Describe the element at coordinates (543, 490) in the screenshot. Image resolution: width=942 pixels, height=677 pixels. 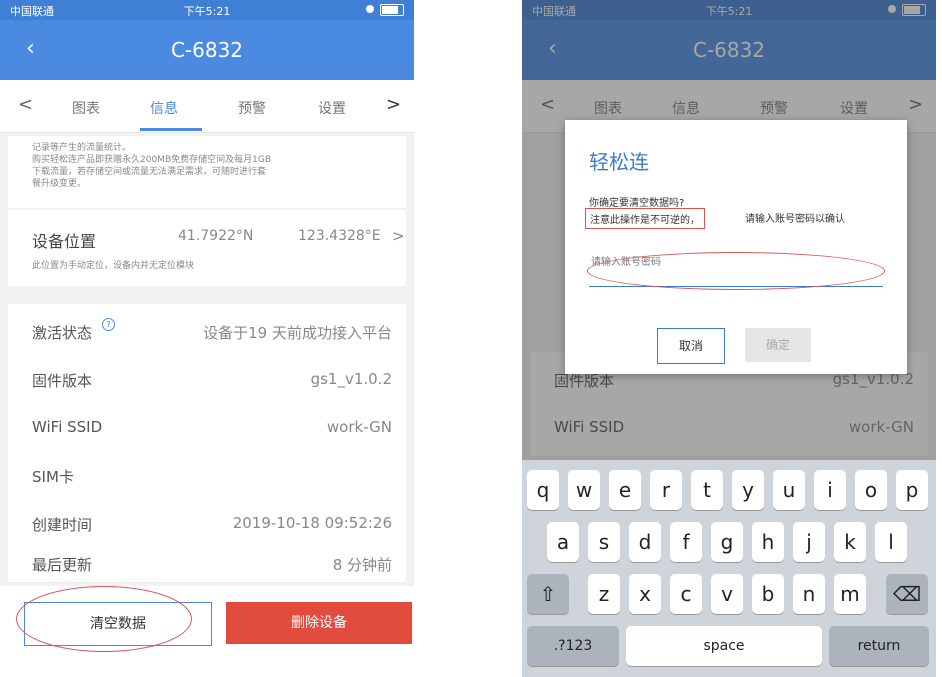
I see `key: q` at that location.